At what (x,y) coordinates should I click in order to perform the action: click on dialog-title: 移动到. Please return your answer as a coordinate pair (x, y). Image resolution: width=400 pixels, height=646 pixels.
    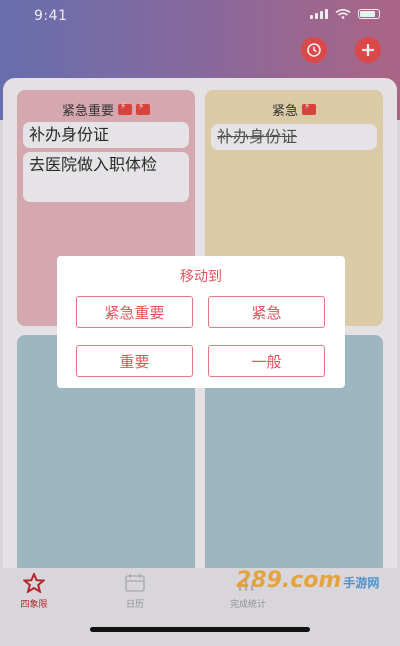
    Looking at the image, I should click on (201, 277).